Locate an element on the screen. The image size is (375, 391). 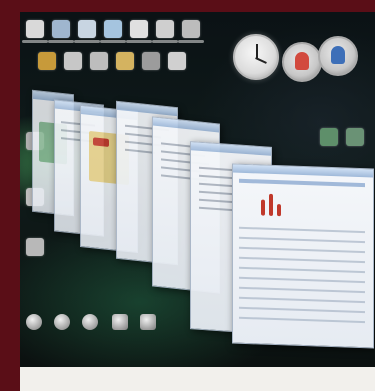
clock-gadget-icon is located at coordinates (256, 57).